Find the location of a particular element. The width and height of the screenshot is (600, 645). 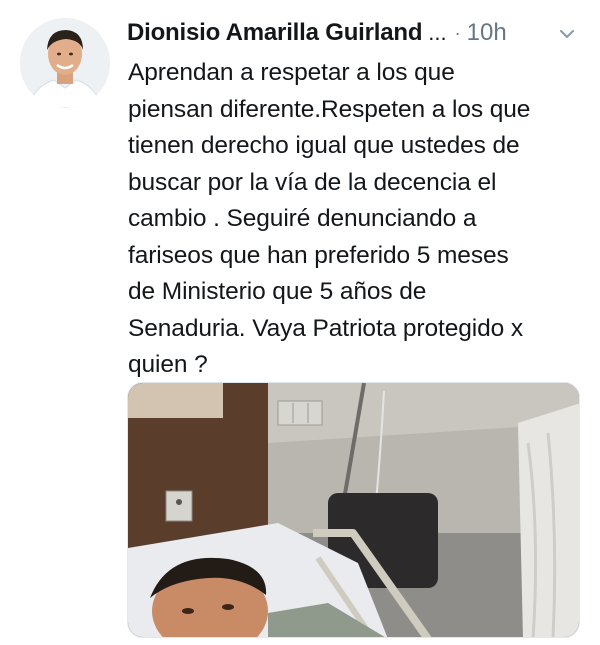

tweet-header: Dionisio Amarilla Guirland ... · 10h is located at coordinates (357, 33).